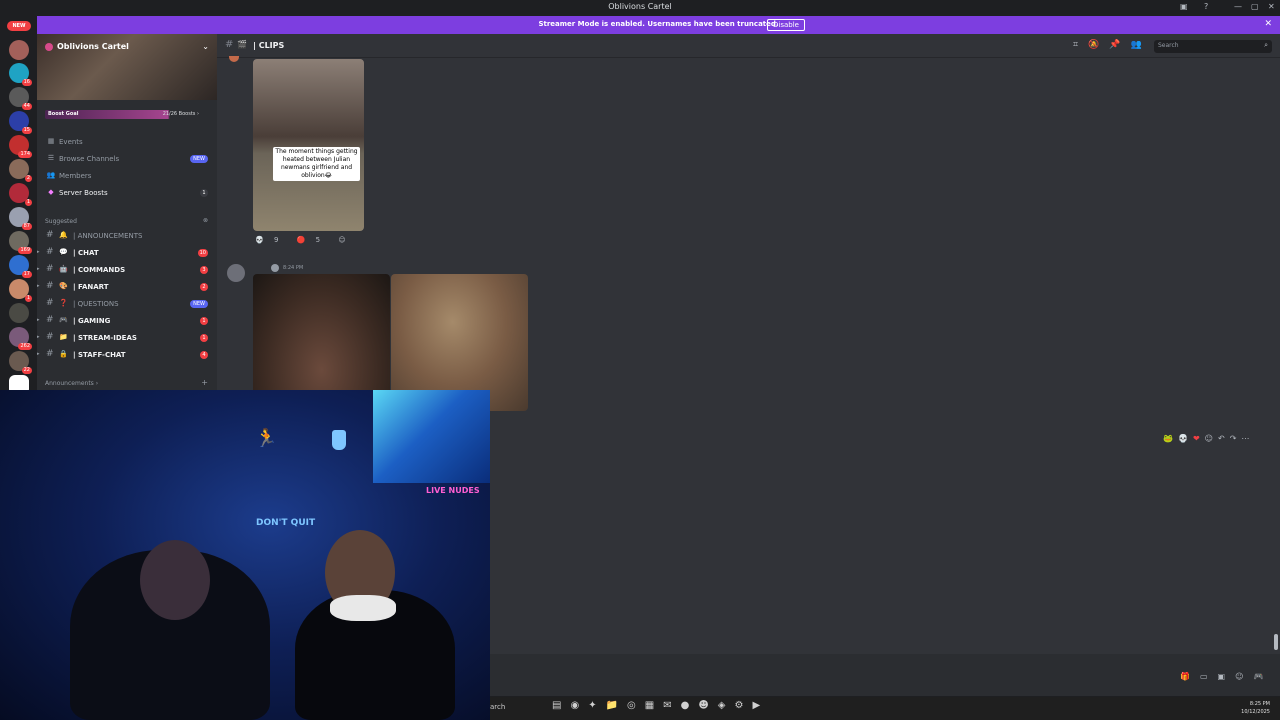 The image size is (1280, 720). What do you see at coordinates (631, 705) in the screenshot?
I see `chrome-icon: ◎` at bounding box center [631, 705].